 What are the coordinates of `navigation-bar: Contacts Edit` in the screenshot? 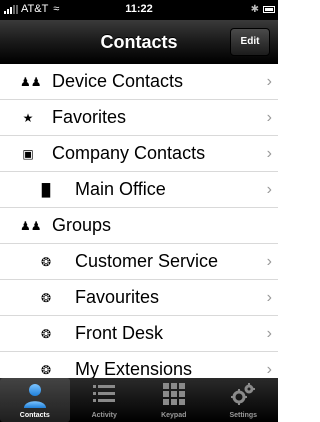 It's located at (139, 42).